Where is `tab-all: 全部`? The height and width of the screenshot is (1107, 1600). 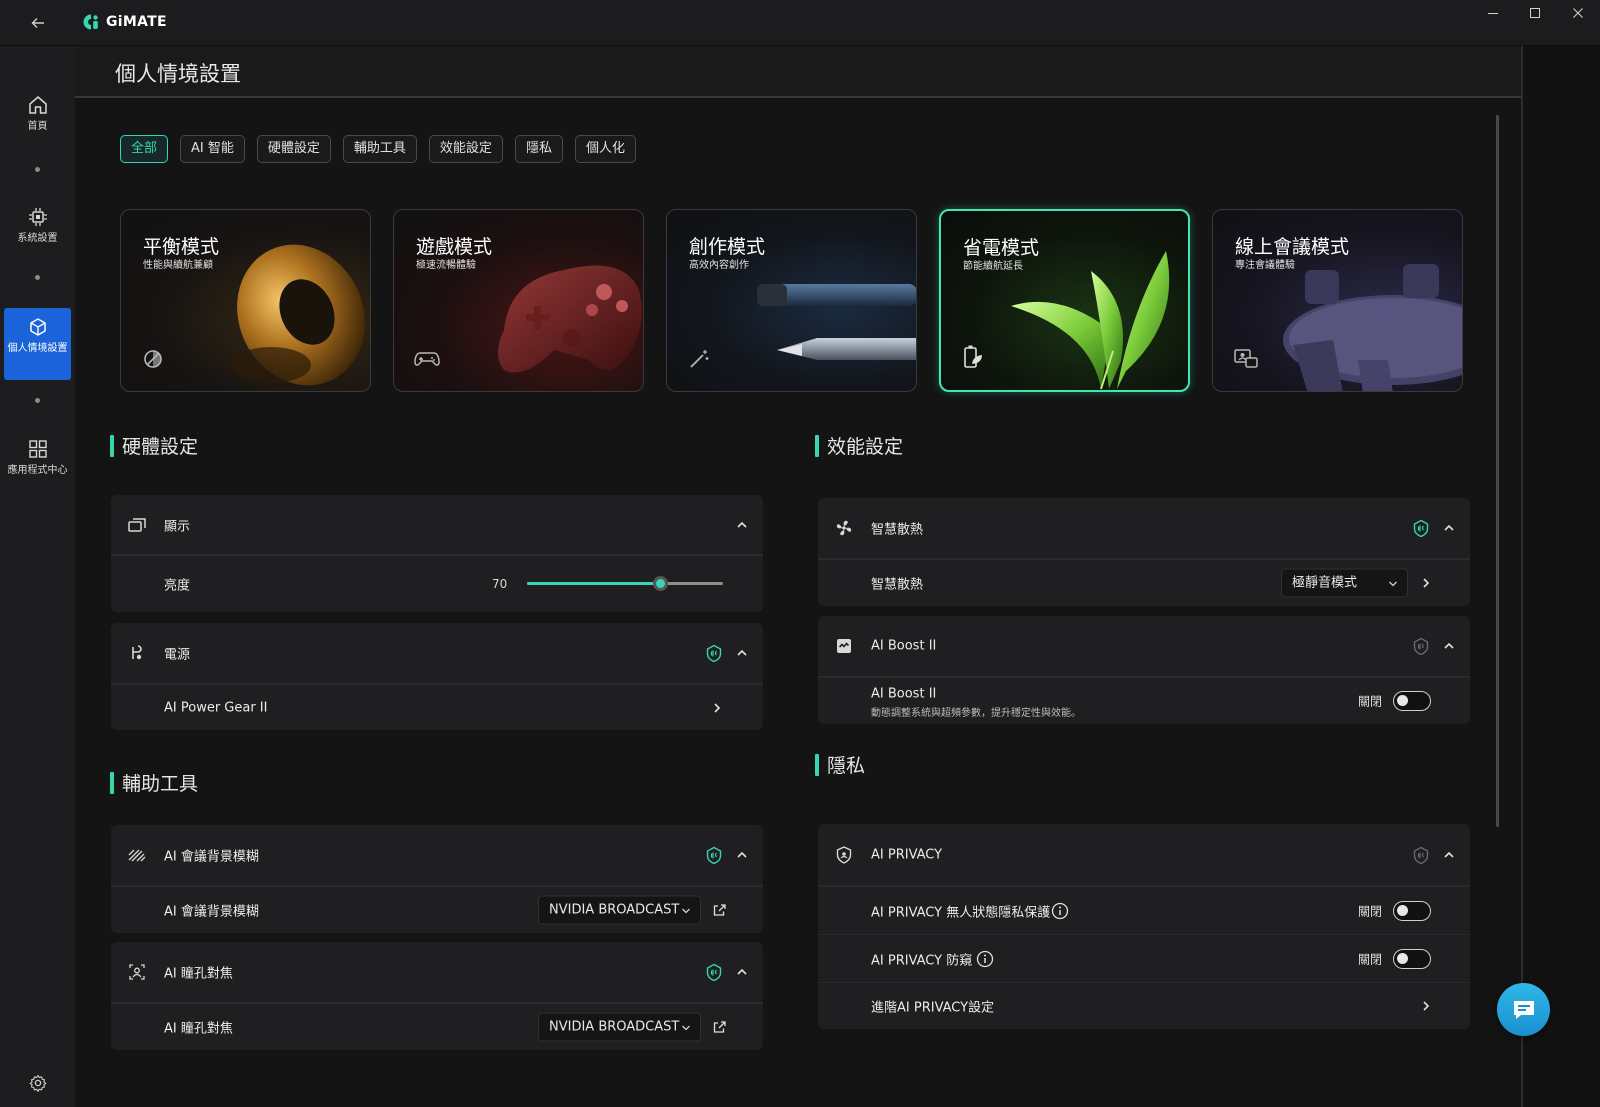 tab-all: 全部 is located at coordinates (144, 149).